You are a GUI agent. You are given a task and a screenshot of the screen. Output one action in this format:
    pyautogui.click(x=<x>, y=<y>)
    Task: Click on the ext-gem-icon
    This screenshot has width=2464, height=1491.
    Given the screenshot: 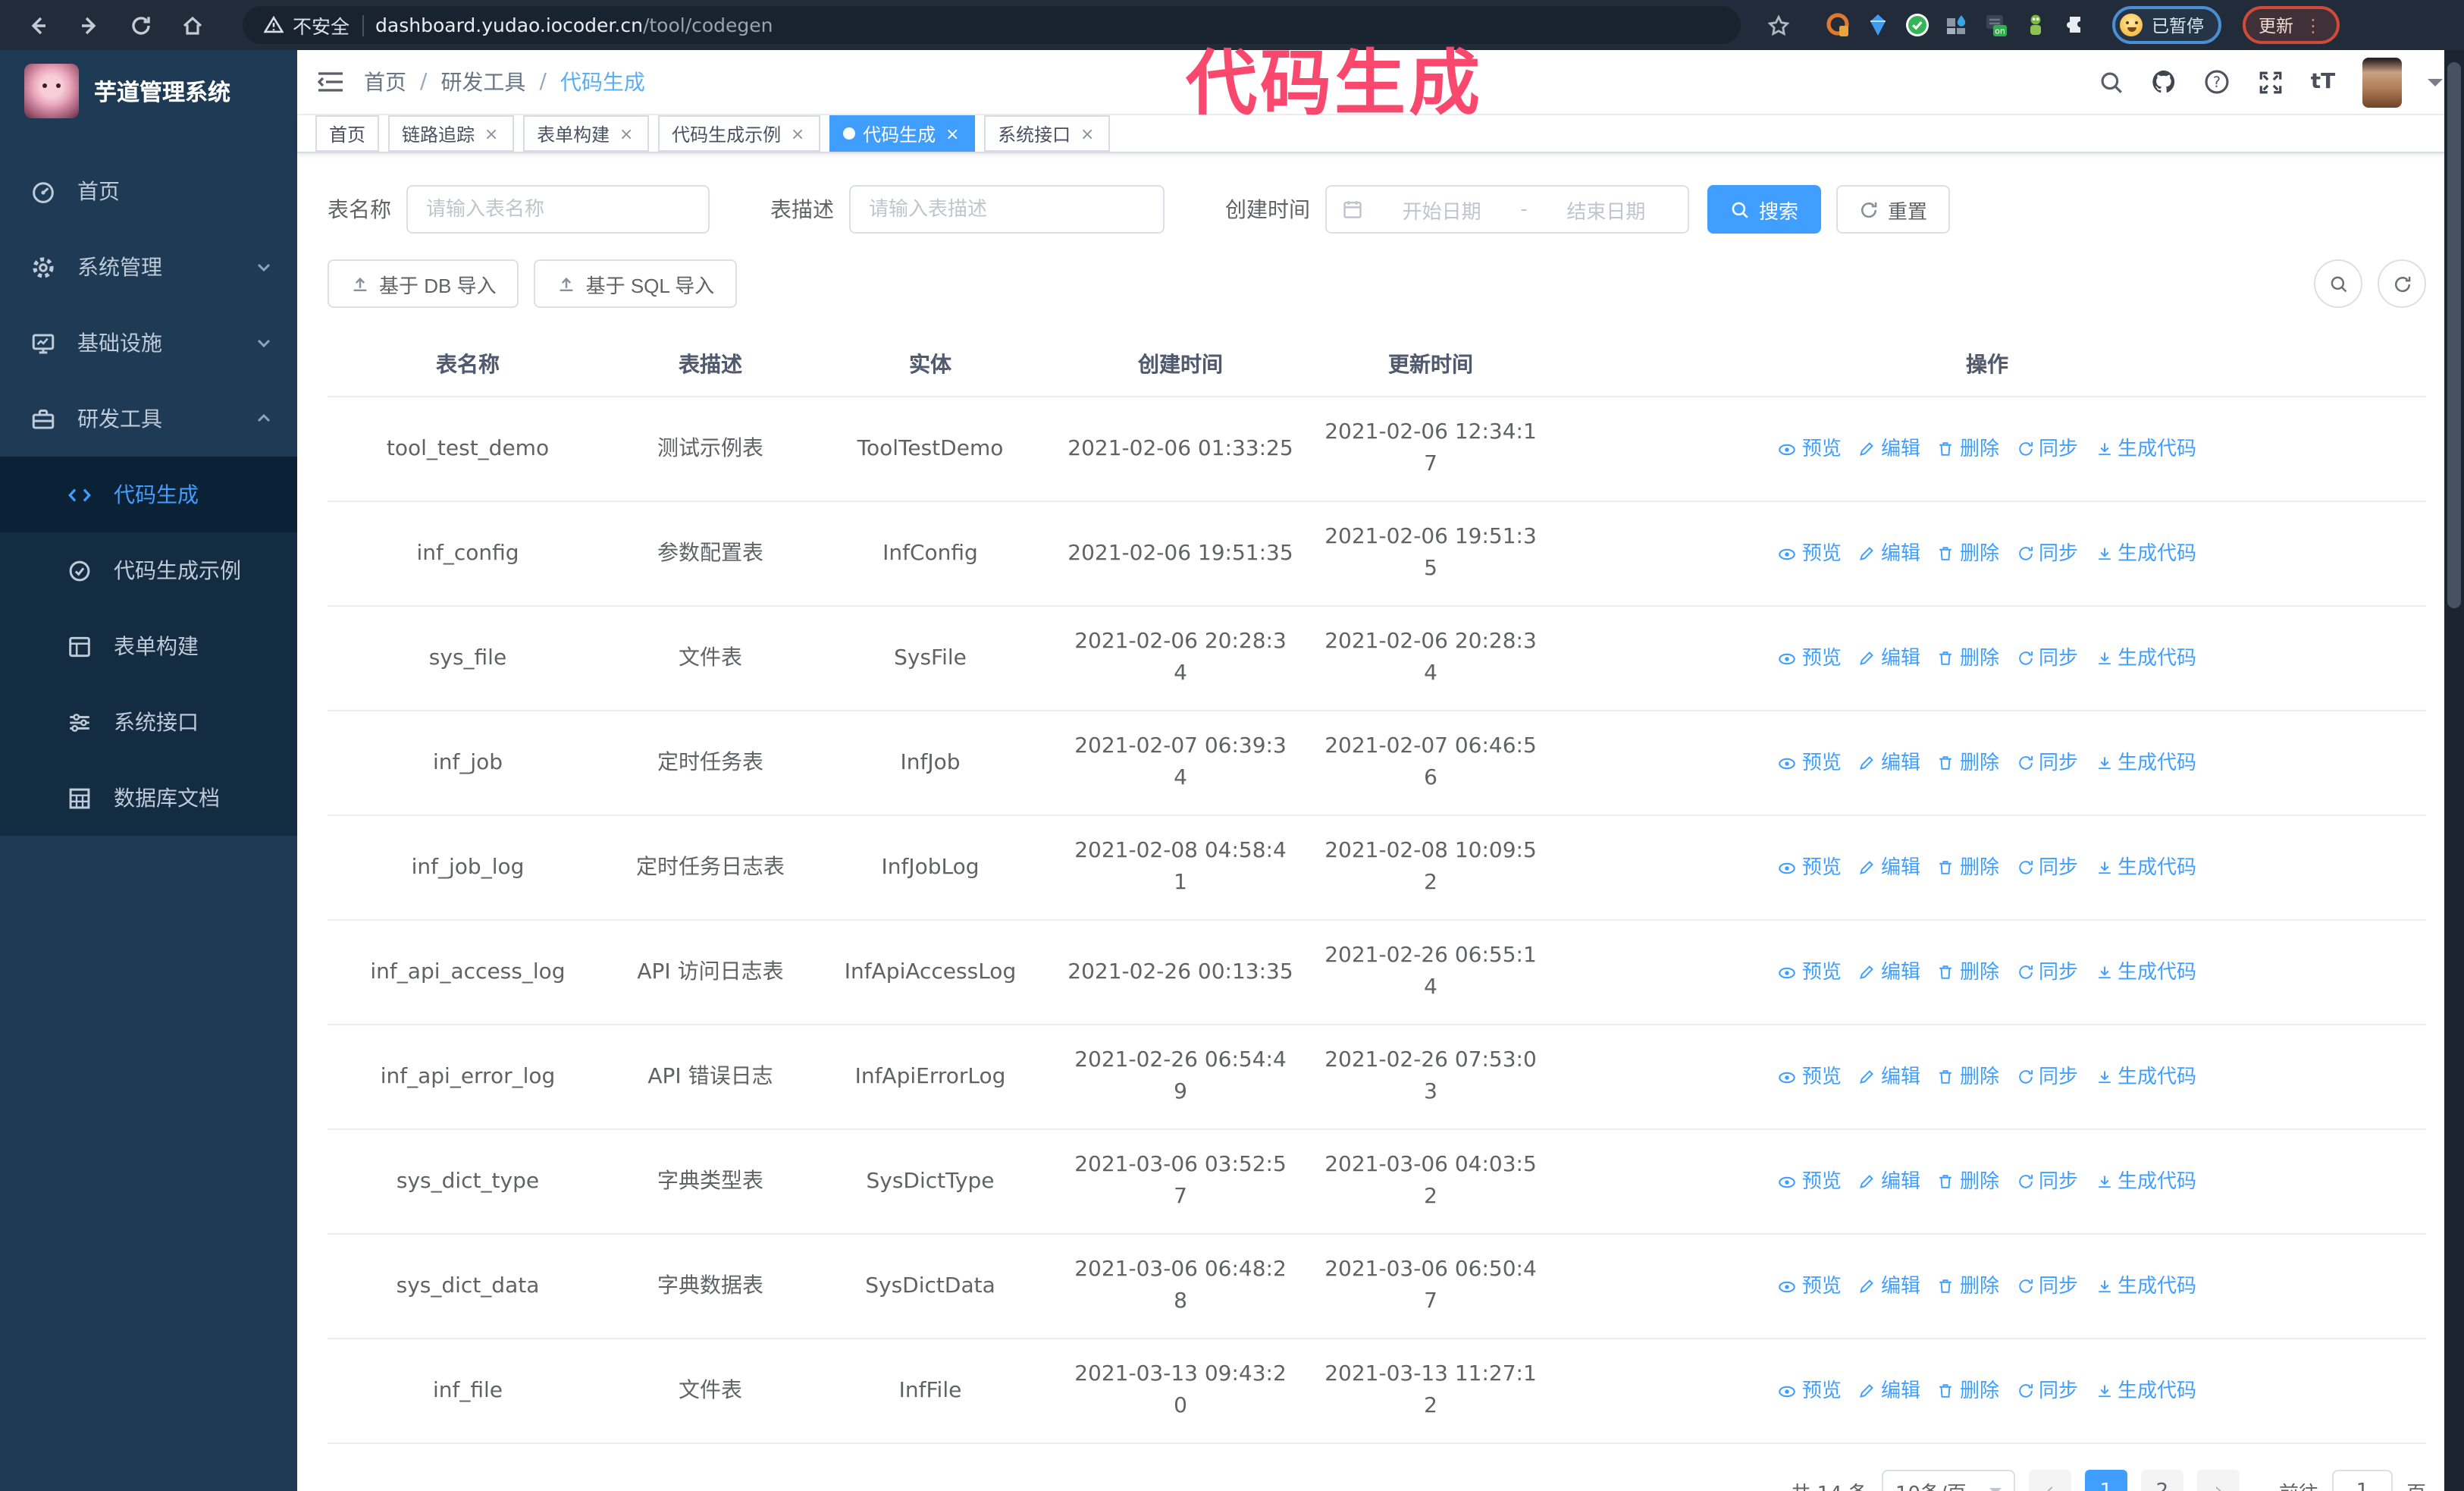 What is the action you would take?
    pyautogui.click(x=1878, y=25)
    